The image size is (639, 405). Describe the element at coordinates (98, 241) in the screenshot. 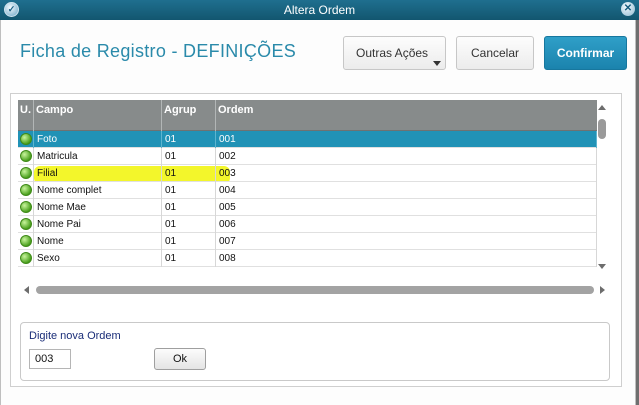

I see `campo-cell: Nome` at that location.